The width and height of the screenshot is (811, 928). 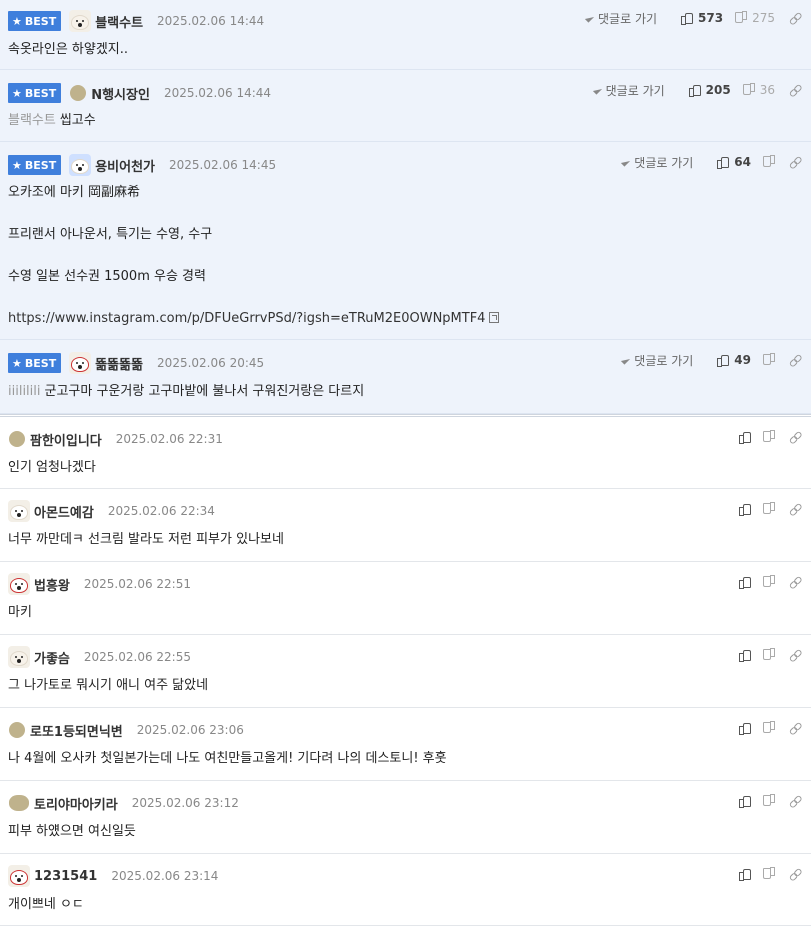 I want to click on downvote-button: 275, so click(x=755, y=18).